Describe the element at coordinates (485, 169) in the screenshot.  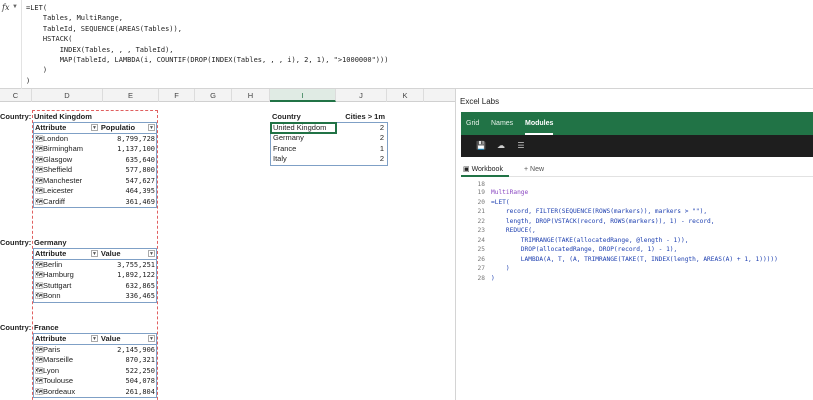
I see `tab-workbook: ▣ Workbook` at that location.